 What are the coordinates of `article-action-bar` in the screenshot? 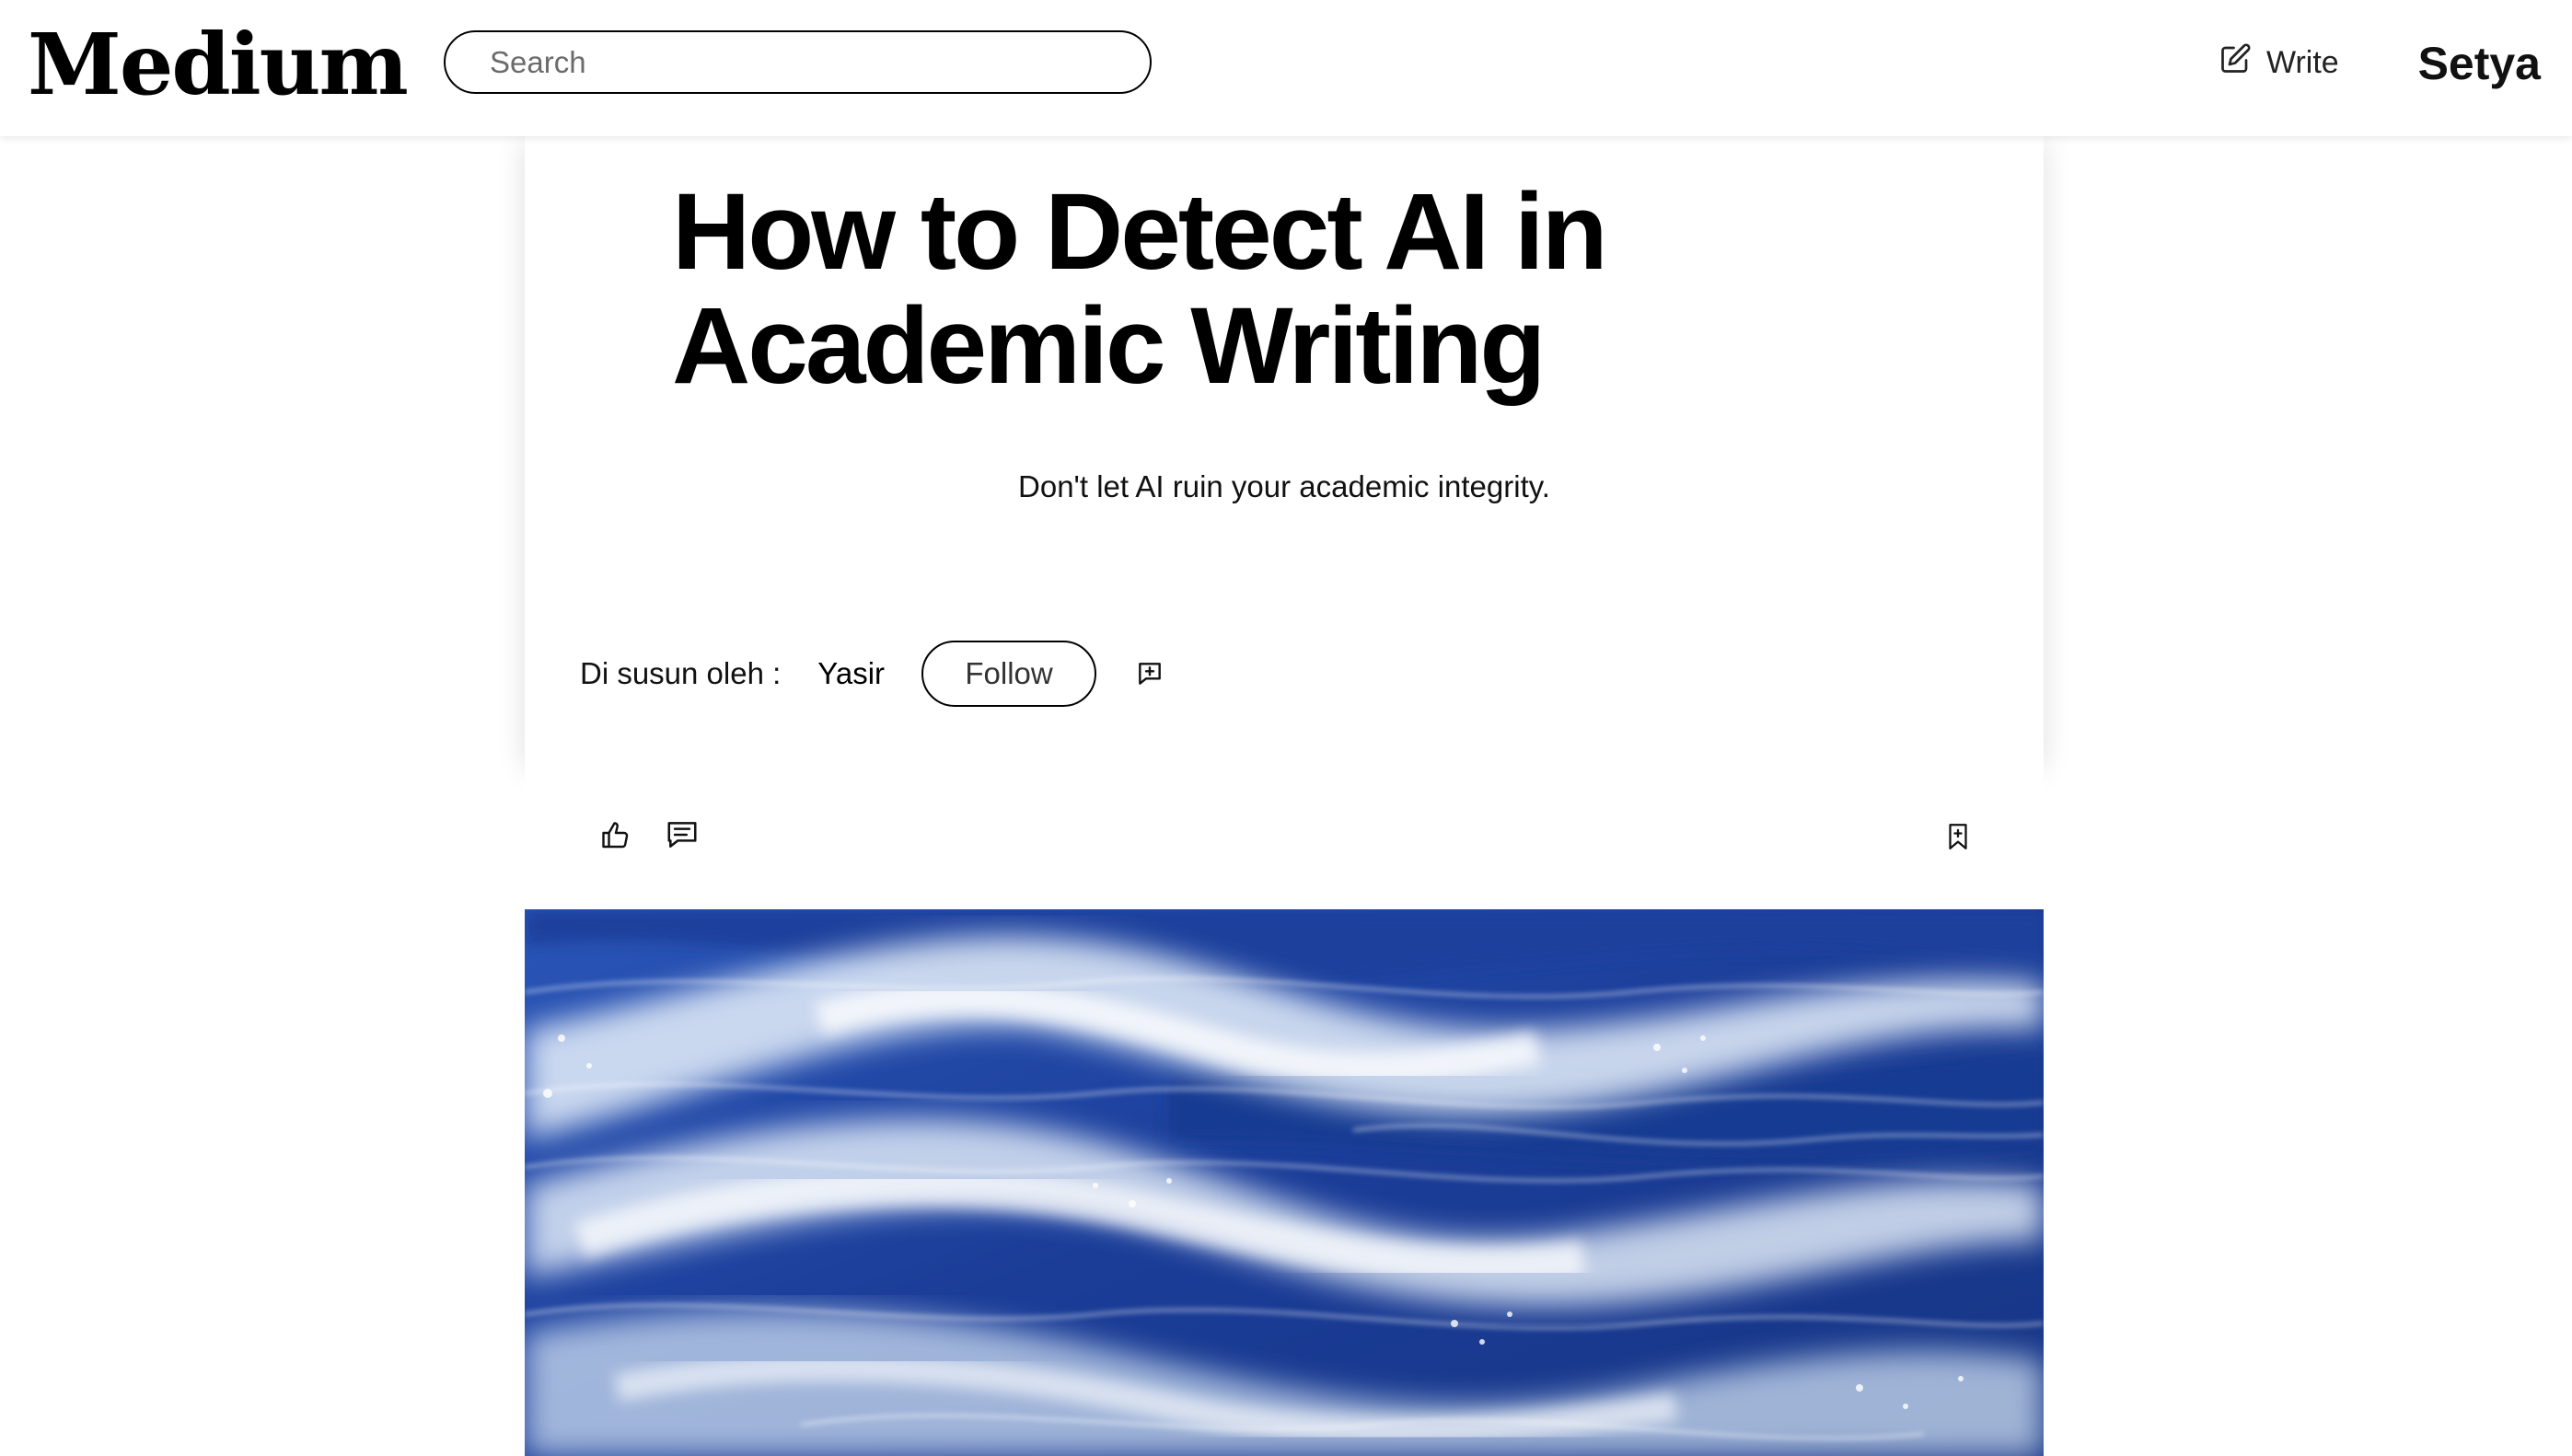 It's located at (1284, 835).